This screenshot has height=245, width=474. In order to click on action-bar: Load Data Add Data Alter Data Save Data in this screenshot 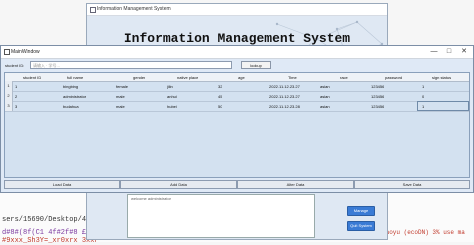, I will do `click(237, 184)`.